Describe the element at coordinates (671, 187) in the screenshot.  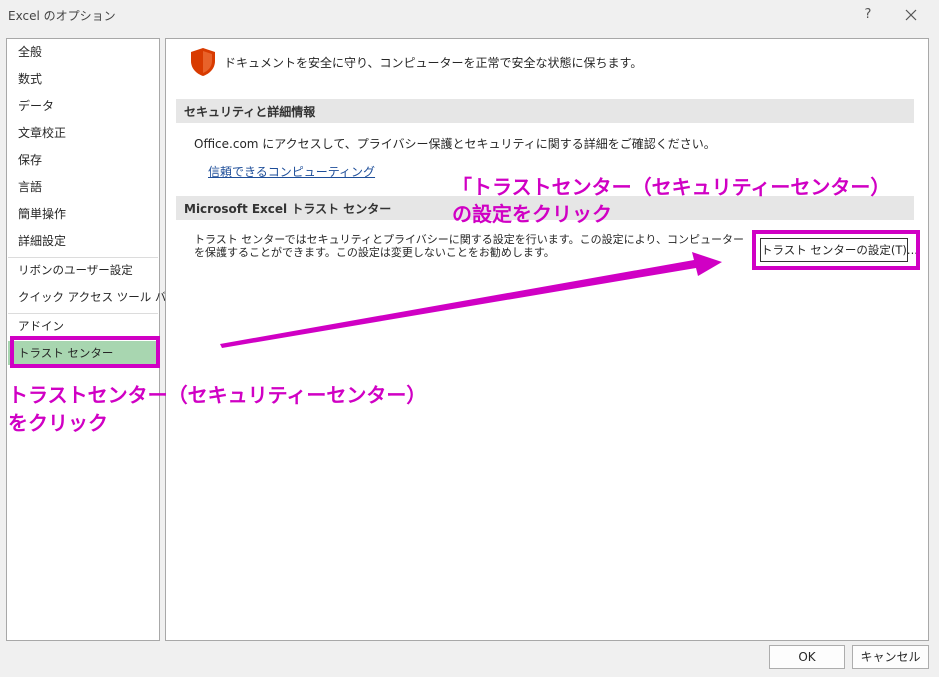
I see `annotation-top-line1: 「トラストセンター（セキュリティーセンター）` at that location.